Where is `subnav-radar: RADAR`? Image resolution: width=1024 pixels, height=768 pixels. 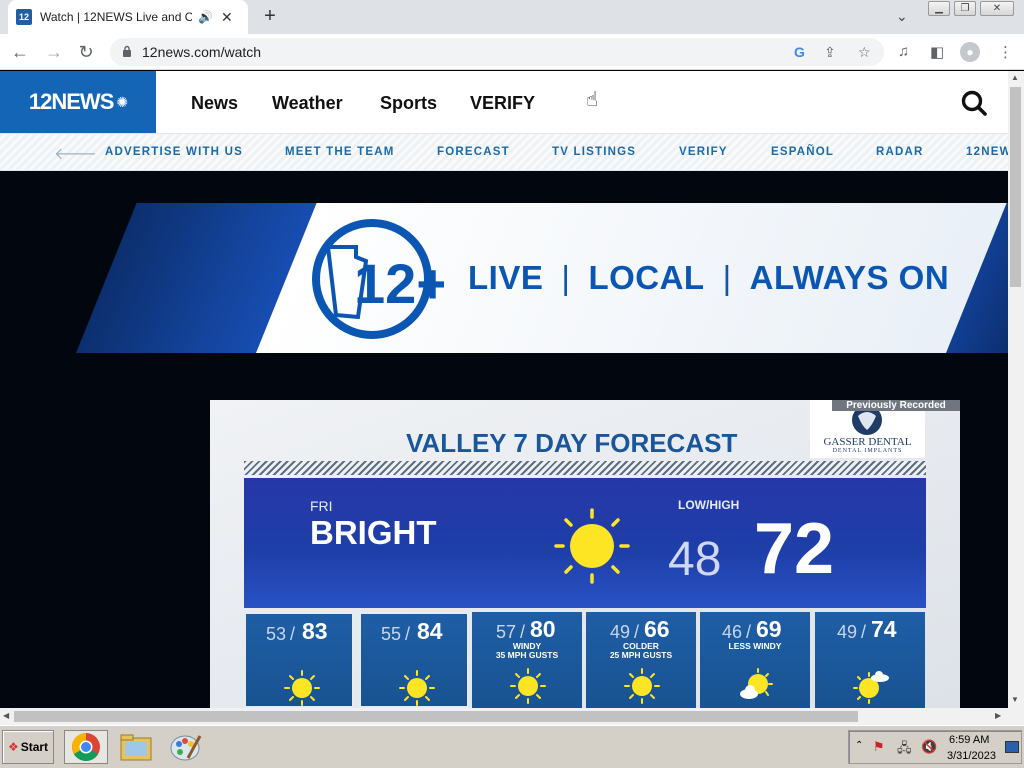
subnav-radar: RADAR is located at coordinates (900, 152).